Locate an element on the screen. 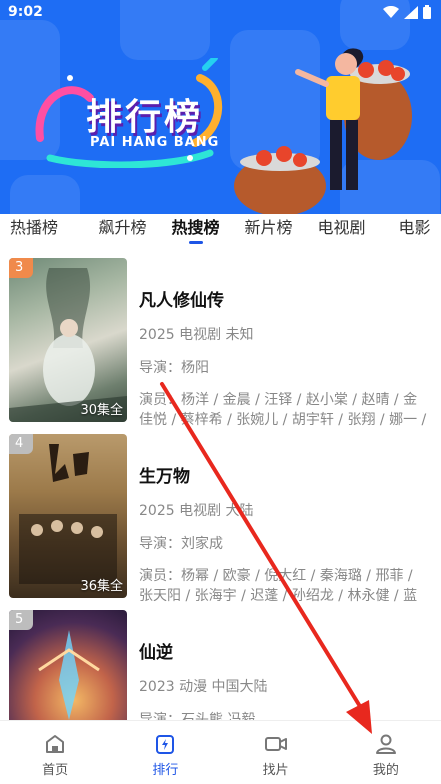  poster-image: 5 is located at coordinates (68, 665).